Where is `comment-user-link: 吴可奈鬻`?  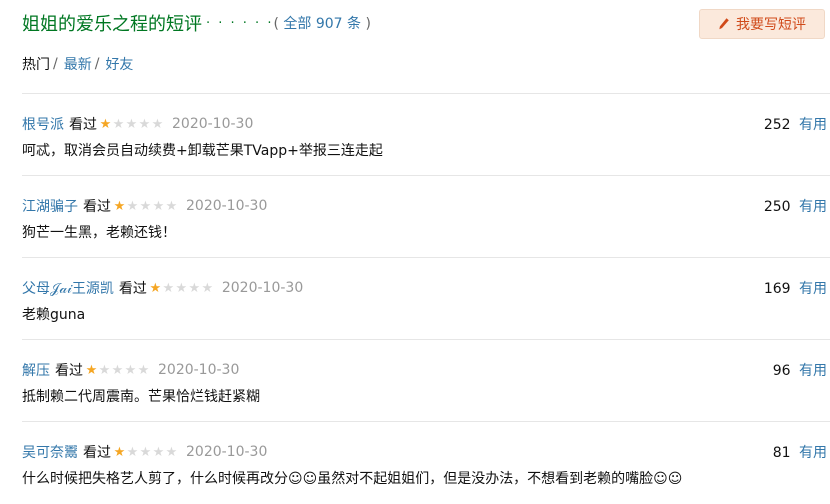
comment-user-link: 吴可奈鬻 is located at coordinates (50, 452).